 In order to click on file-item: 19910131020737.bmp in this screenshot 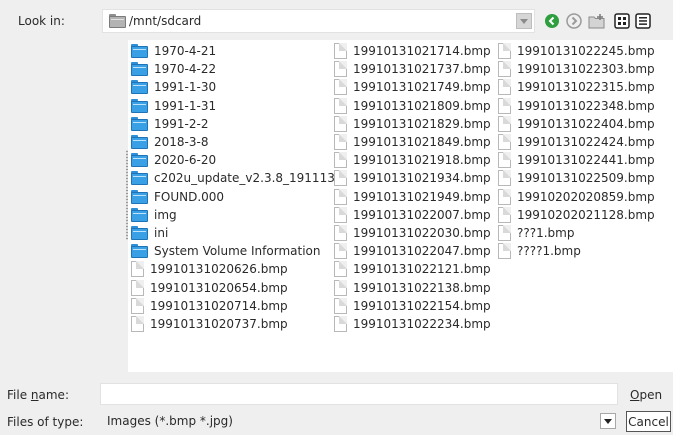, I will do `click(233, 324)`.